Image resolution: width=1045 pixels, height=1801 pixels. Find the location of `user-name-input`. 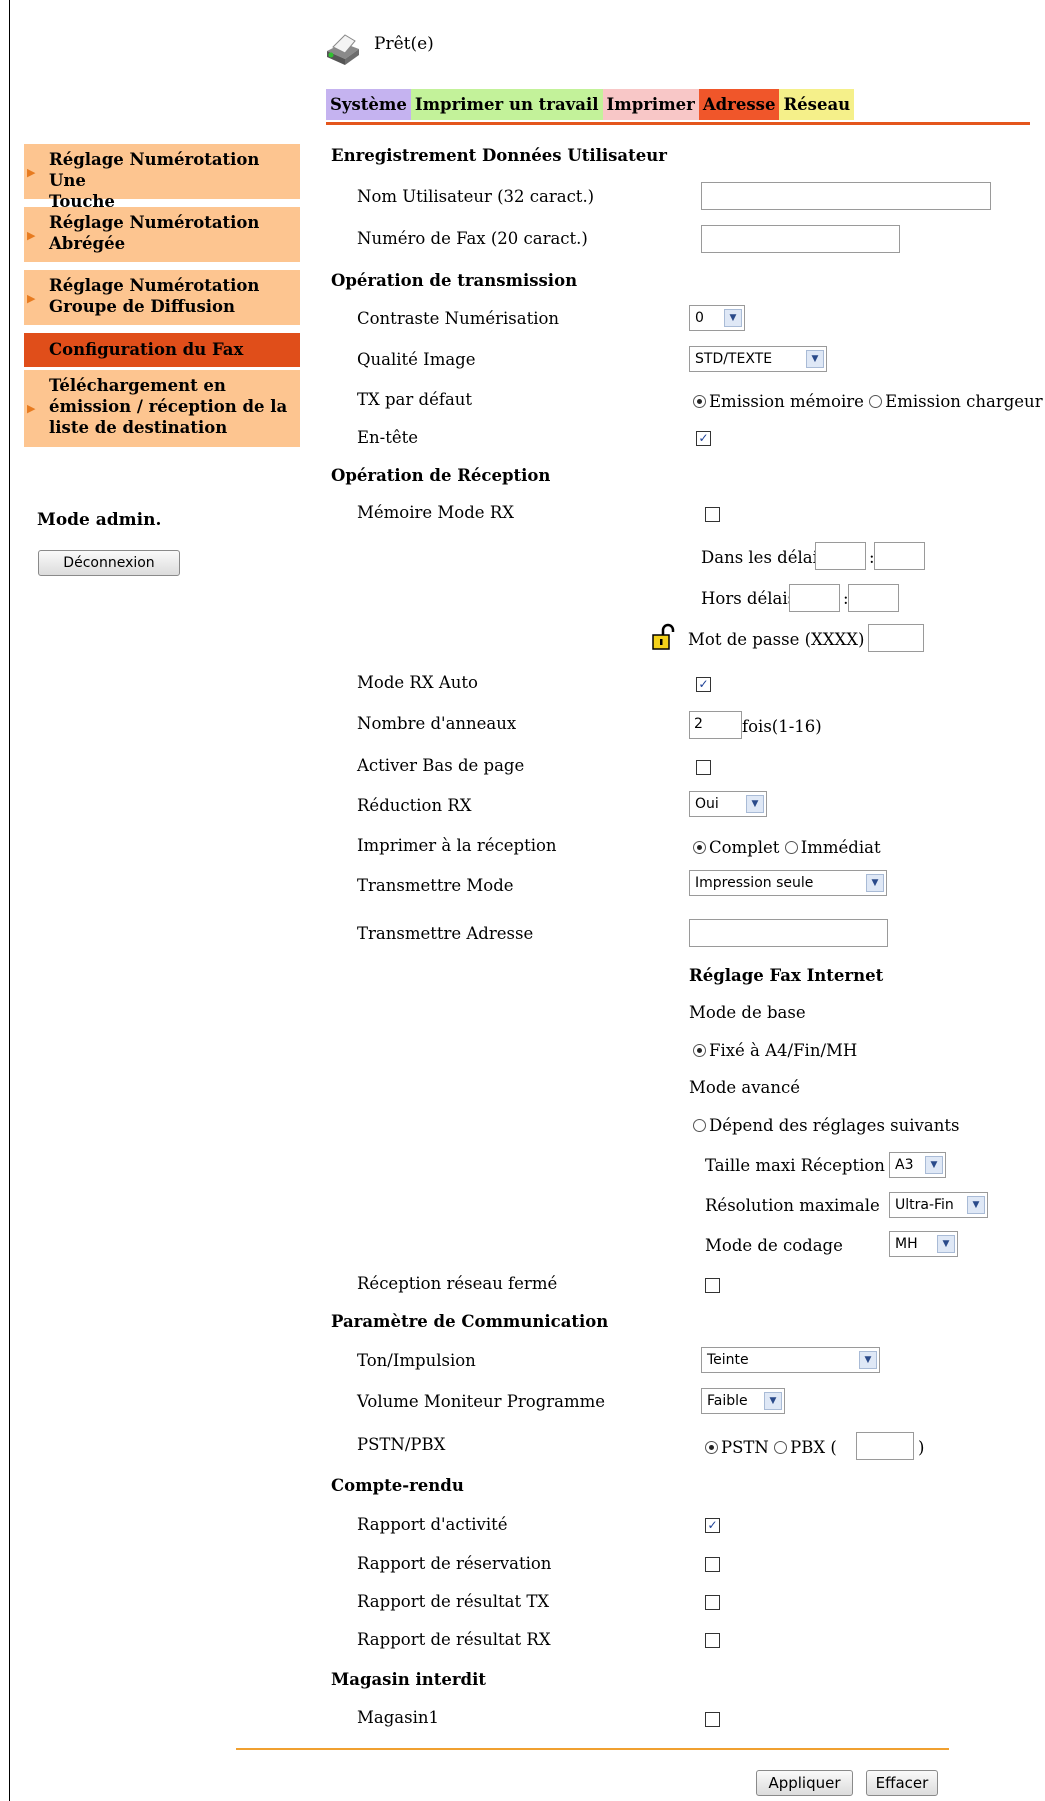

user-name-input is located at coordinates (846, 196).